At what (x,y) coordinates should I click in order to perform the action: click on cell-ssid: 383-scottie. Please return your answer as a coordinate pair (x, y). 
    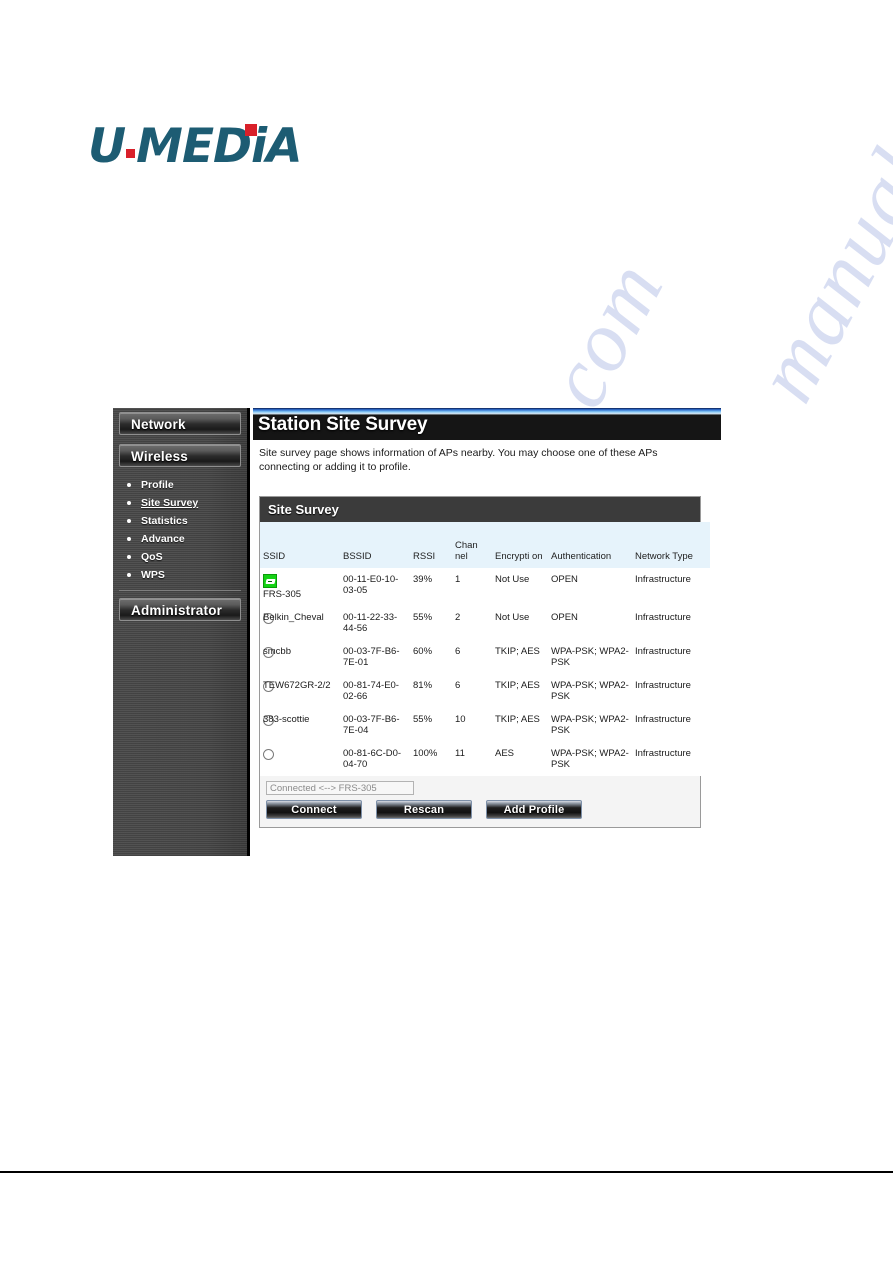
    Looking at the image, I should click on (300, 725).